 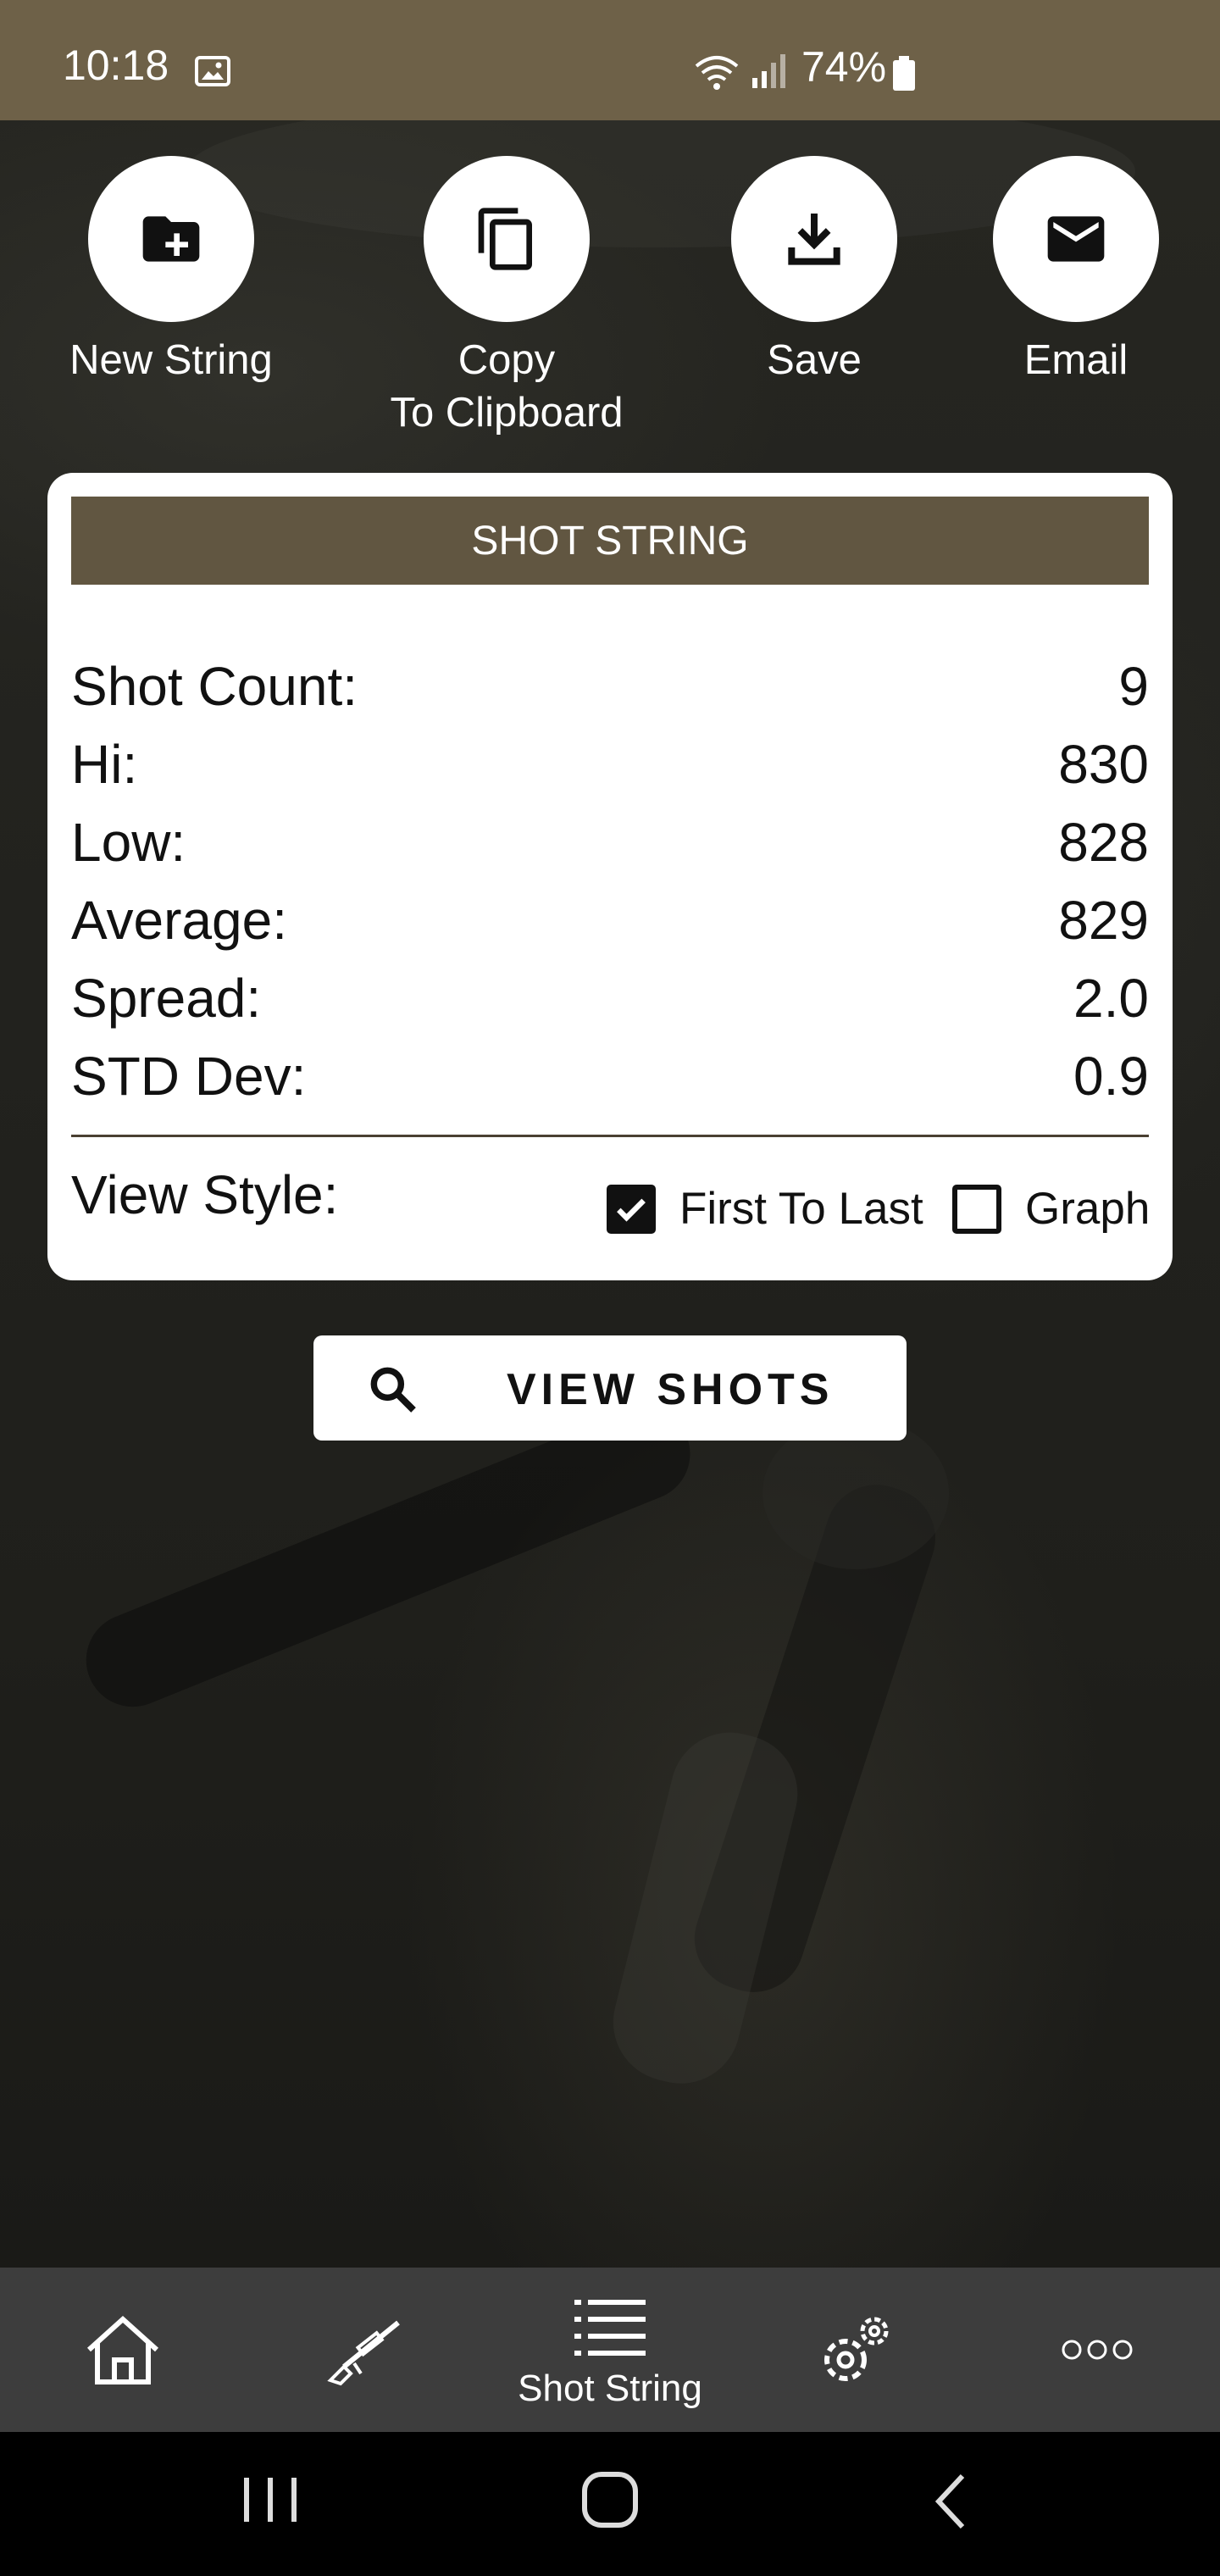 I want to click on recents-button, so click(x=271, y=2500).